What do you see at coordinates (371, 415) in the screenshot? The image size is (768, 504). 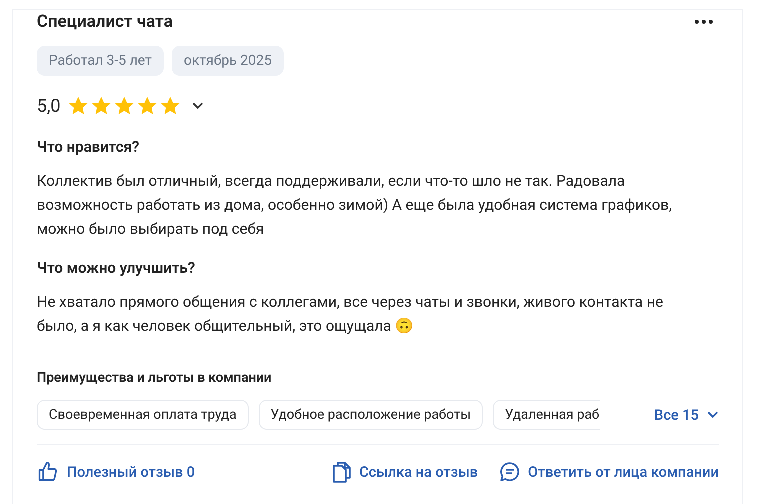 I see `benefit-chip: Удобное расположение работы` at bounding box center [371, 415].